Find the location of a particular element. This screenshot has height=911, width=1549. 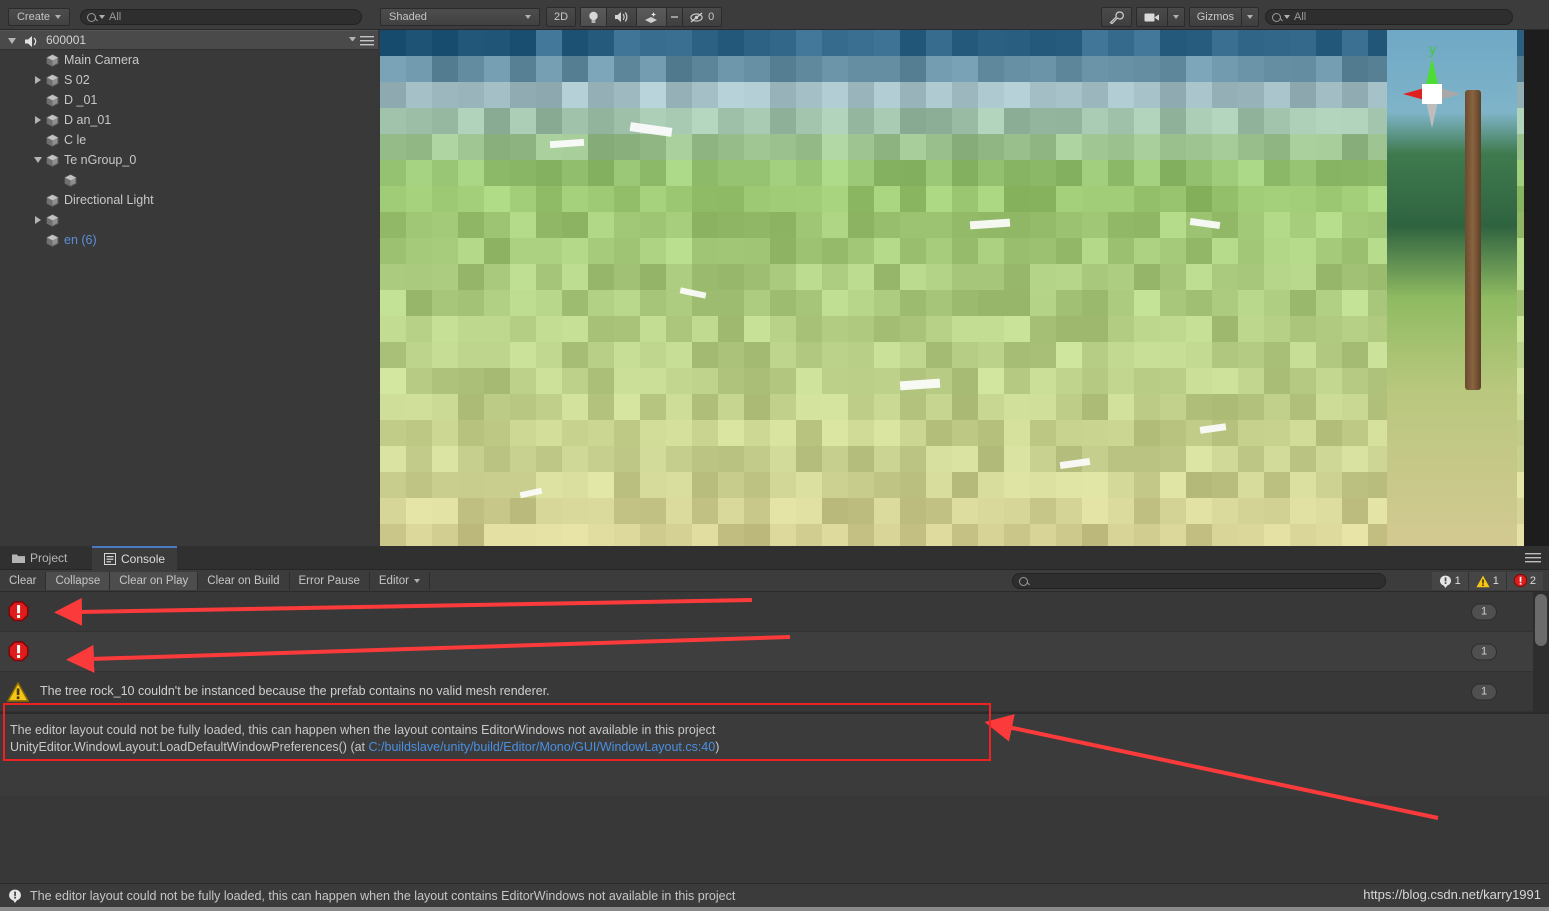

console-button-clear: Clear is located at coordinates (23, 580).